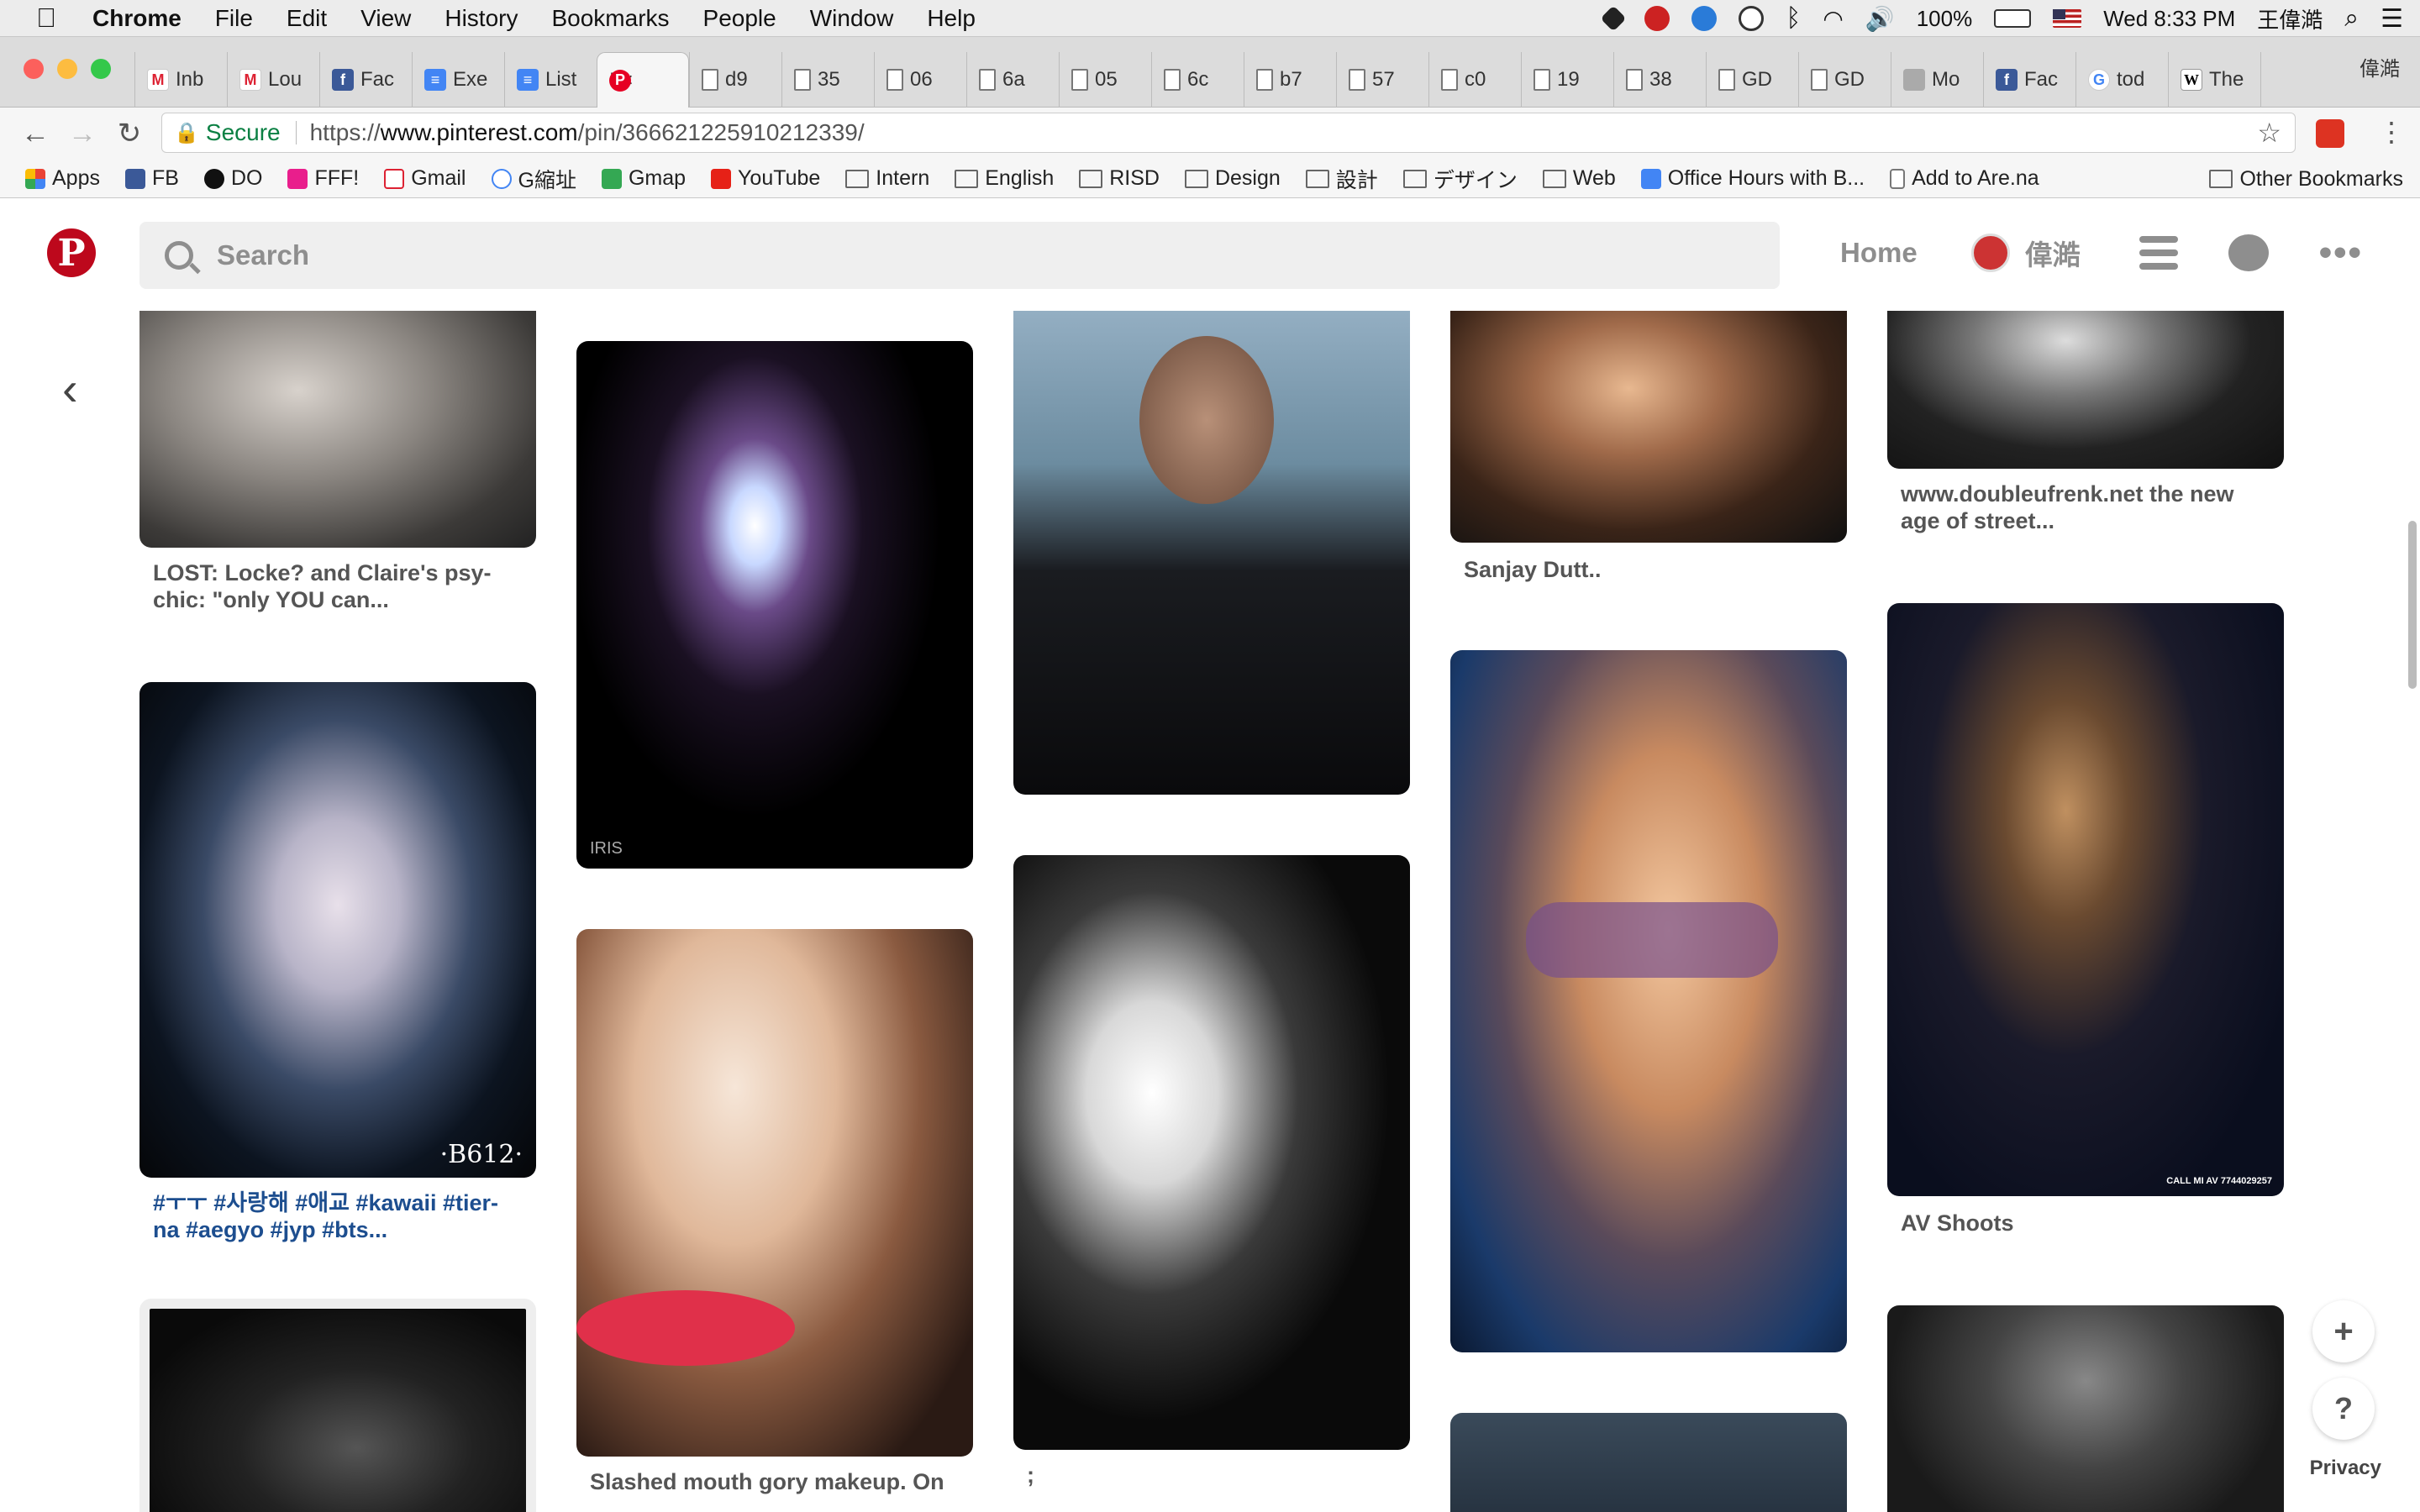  Describe the element at coordinates (2343, 1409) in the screenshot. I see `help-button: ?` at that location.